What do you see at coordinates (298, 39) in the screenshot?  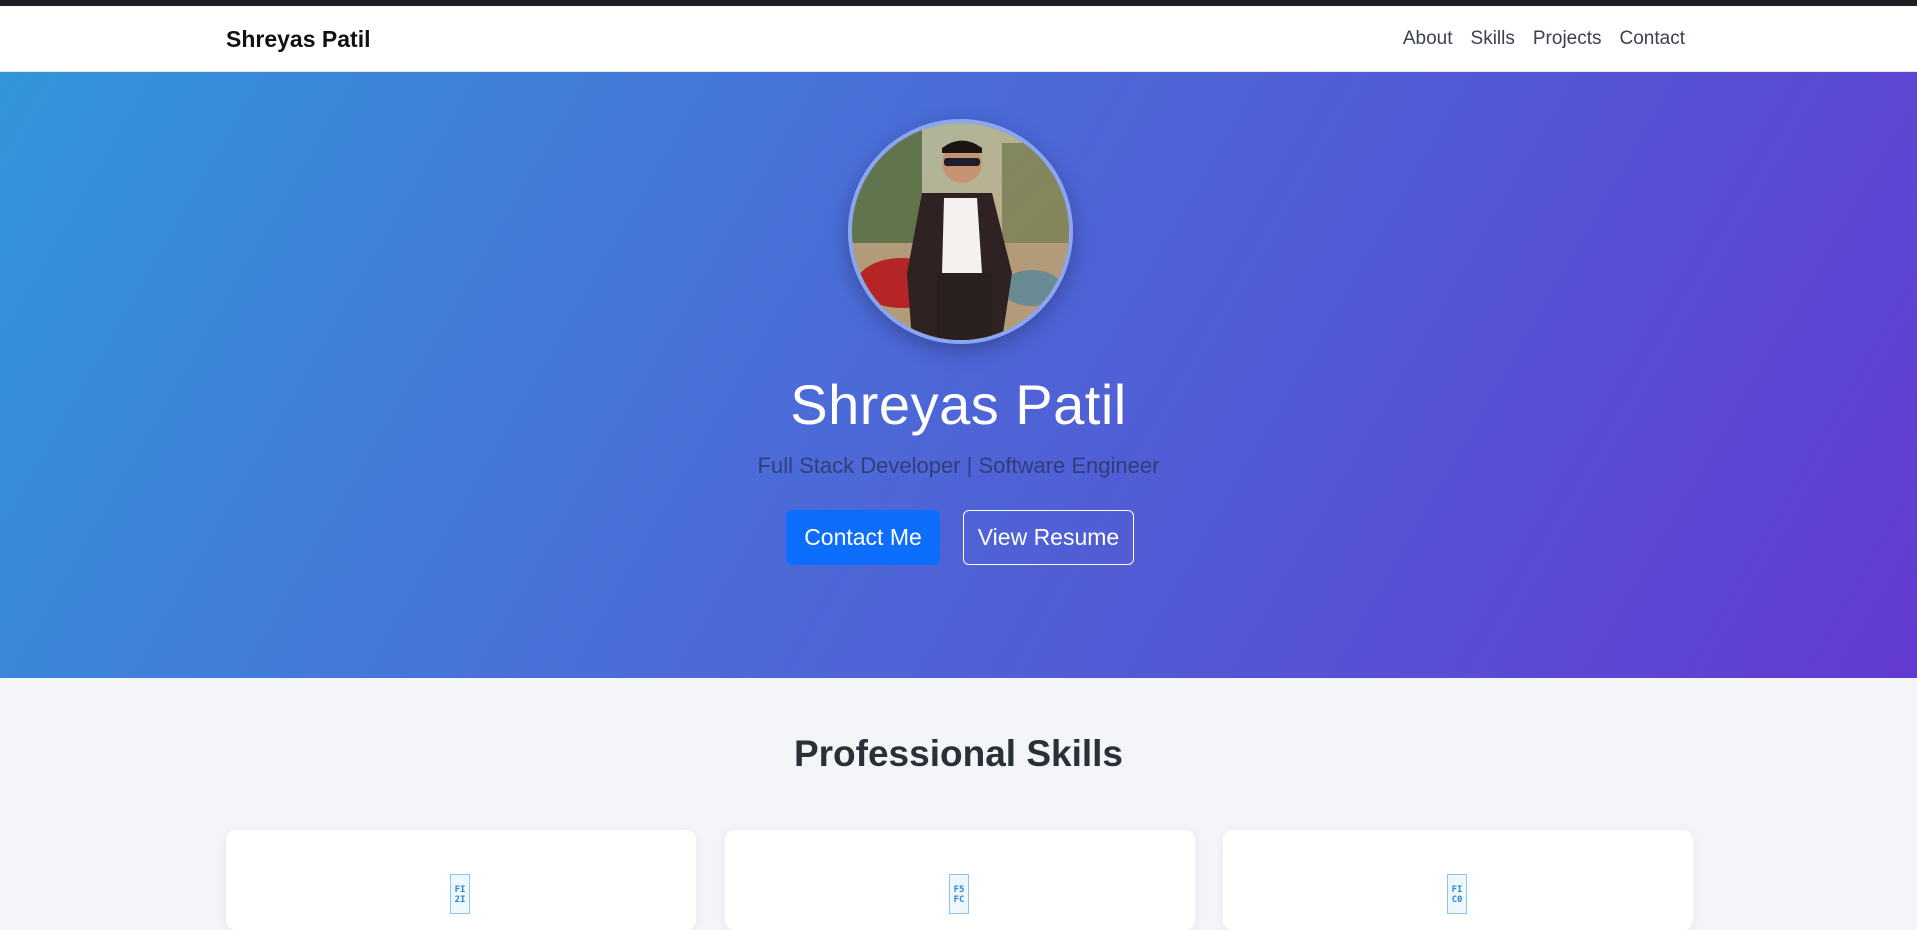 I see `brand-logo-text: Shreyas Patil` at bounding box center [298, 39].